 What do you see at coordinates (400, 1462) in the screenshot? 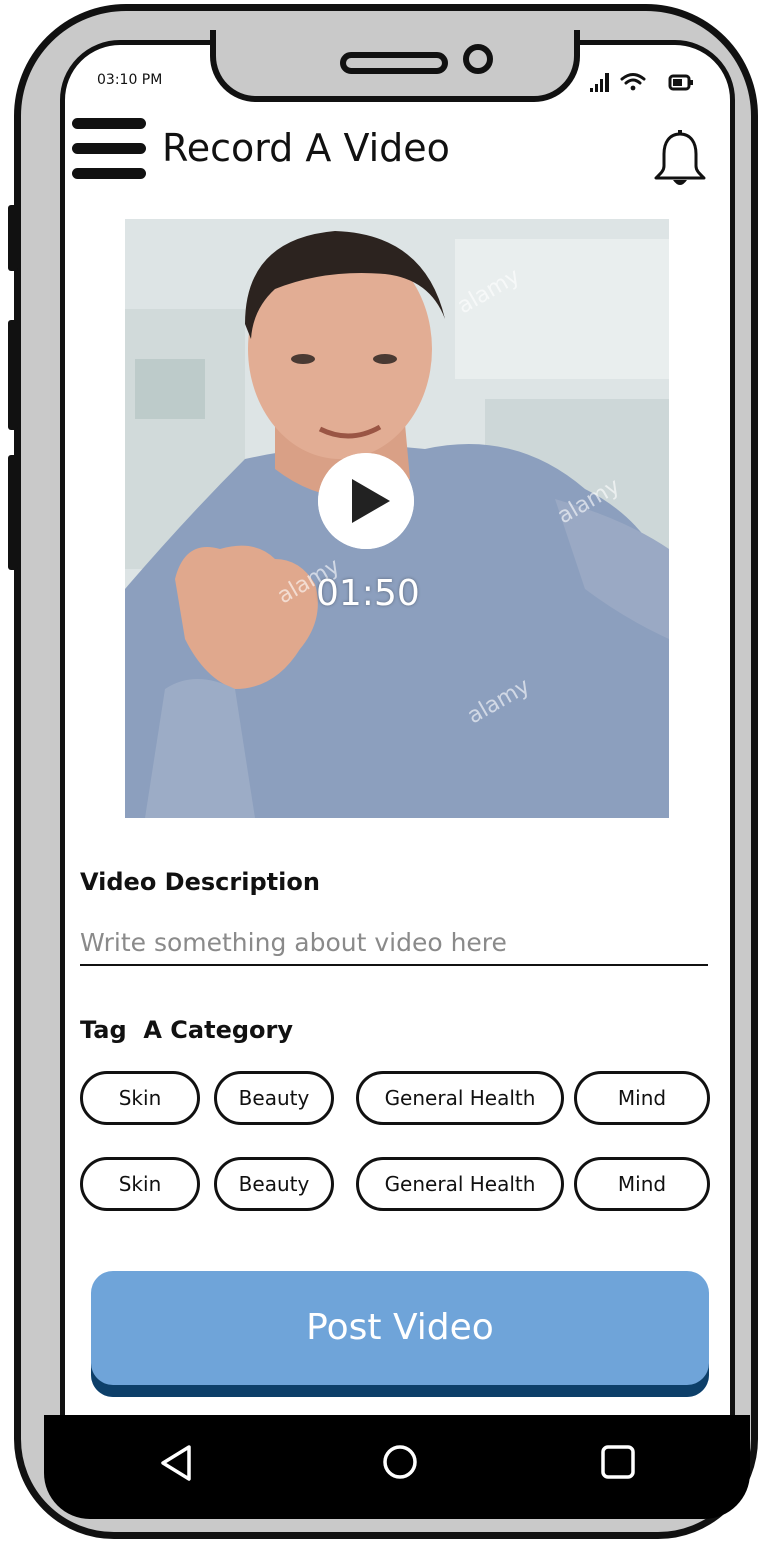
I see `home-circle-icon` at bounding box center [400, 1462].